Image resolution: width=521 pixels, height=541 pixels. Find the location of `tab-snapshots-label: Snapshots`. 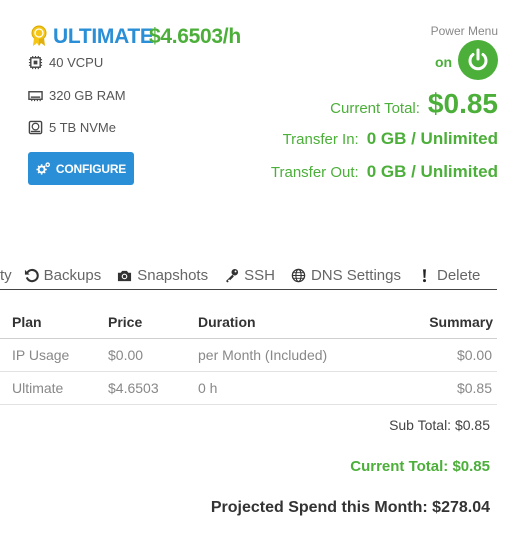

tab-snapshots-label: Snapshots is located at coordinates (173, 275).